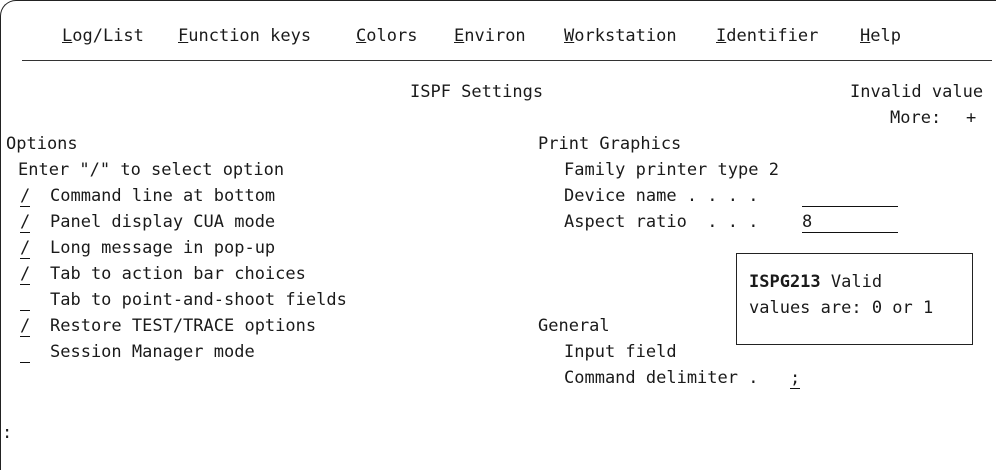 This screenshot has height=472, width=998. I want to click on option-field-session-manager, so click(25, 352).